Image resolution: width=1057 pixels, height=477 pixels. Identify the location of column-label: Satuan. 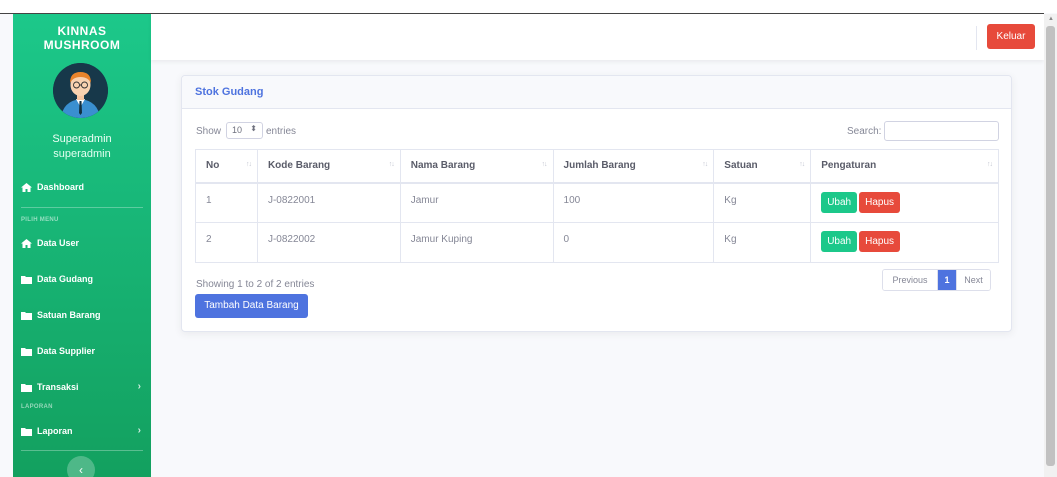
(741, 166).